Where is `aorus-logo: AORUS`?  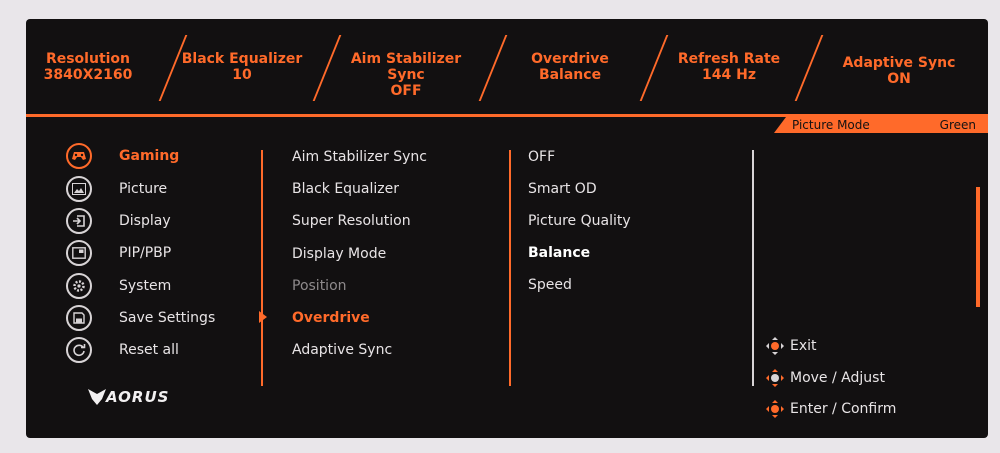 aorus-logo: AORUS is located at coordinates (135, 397).